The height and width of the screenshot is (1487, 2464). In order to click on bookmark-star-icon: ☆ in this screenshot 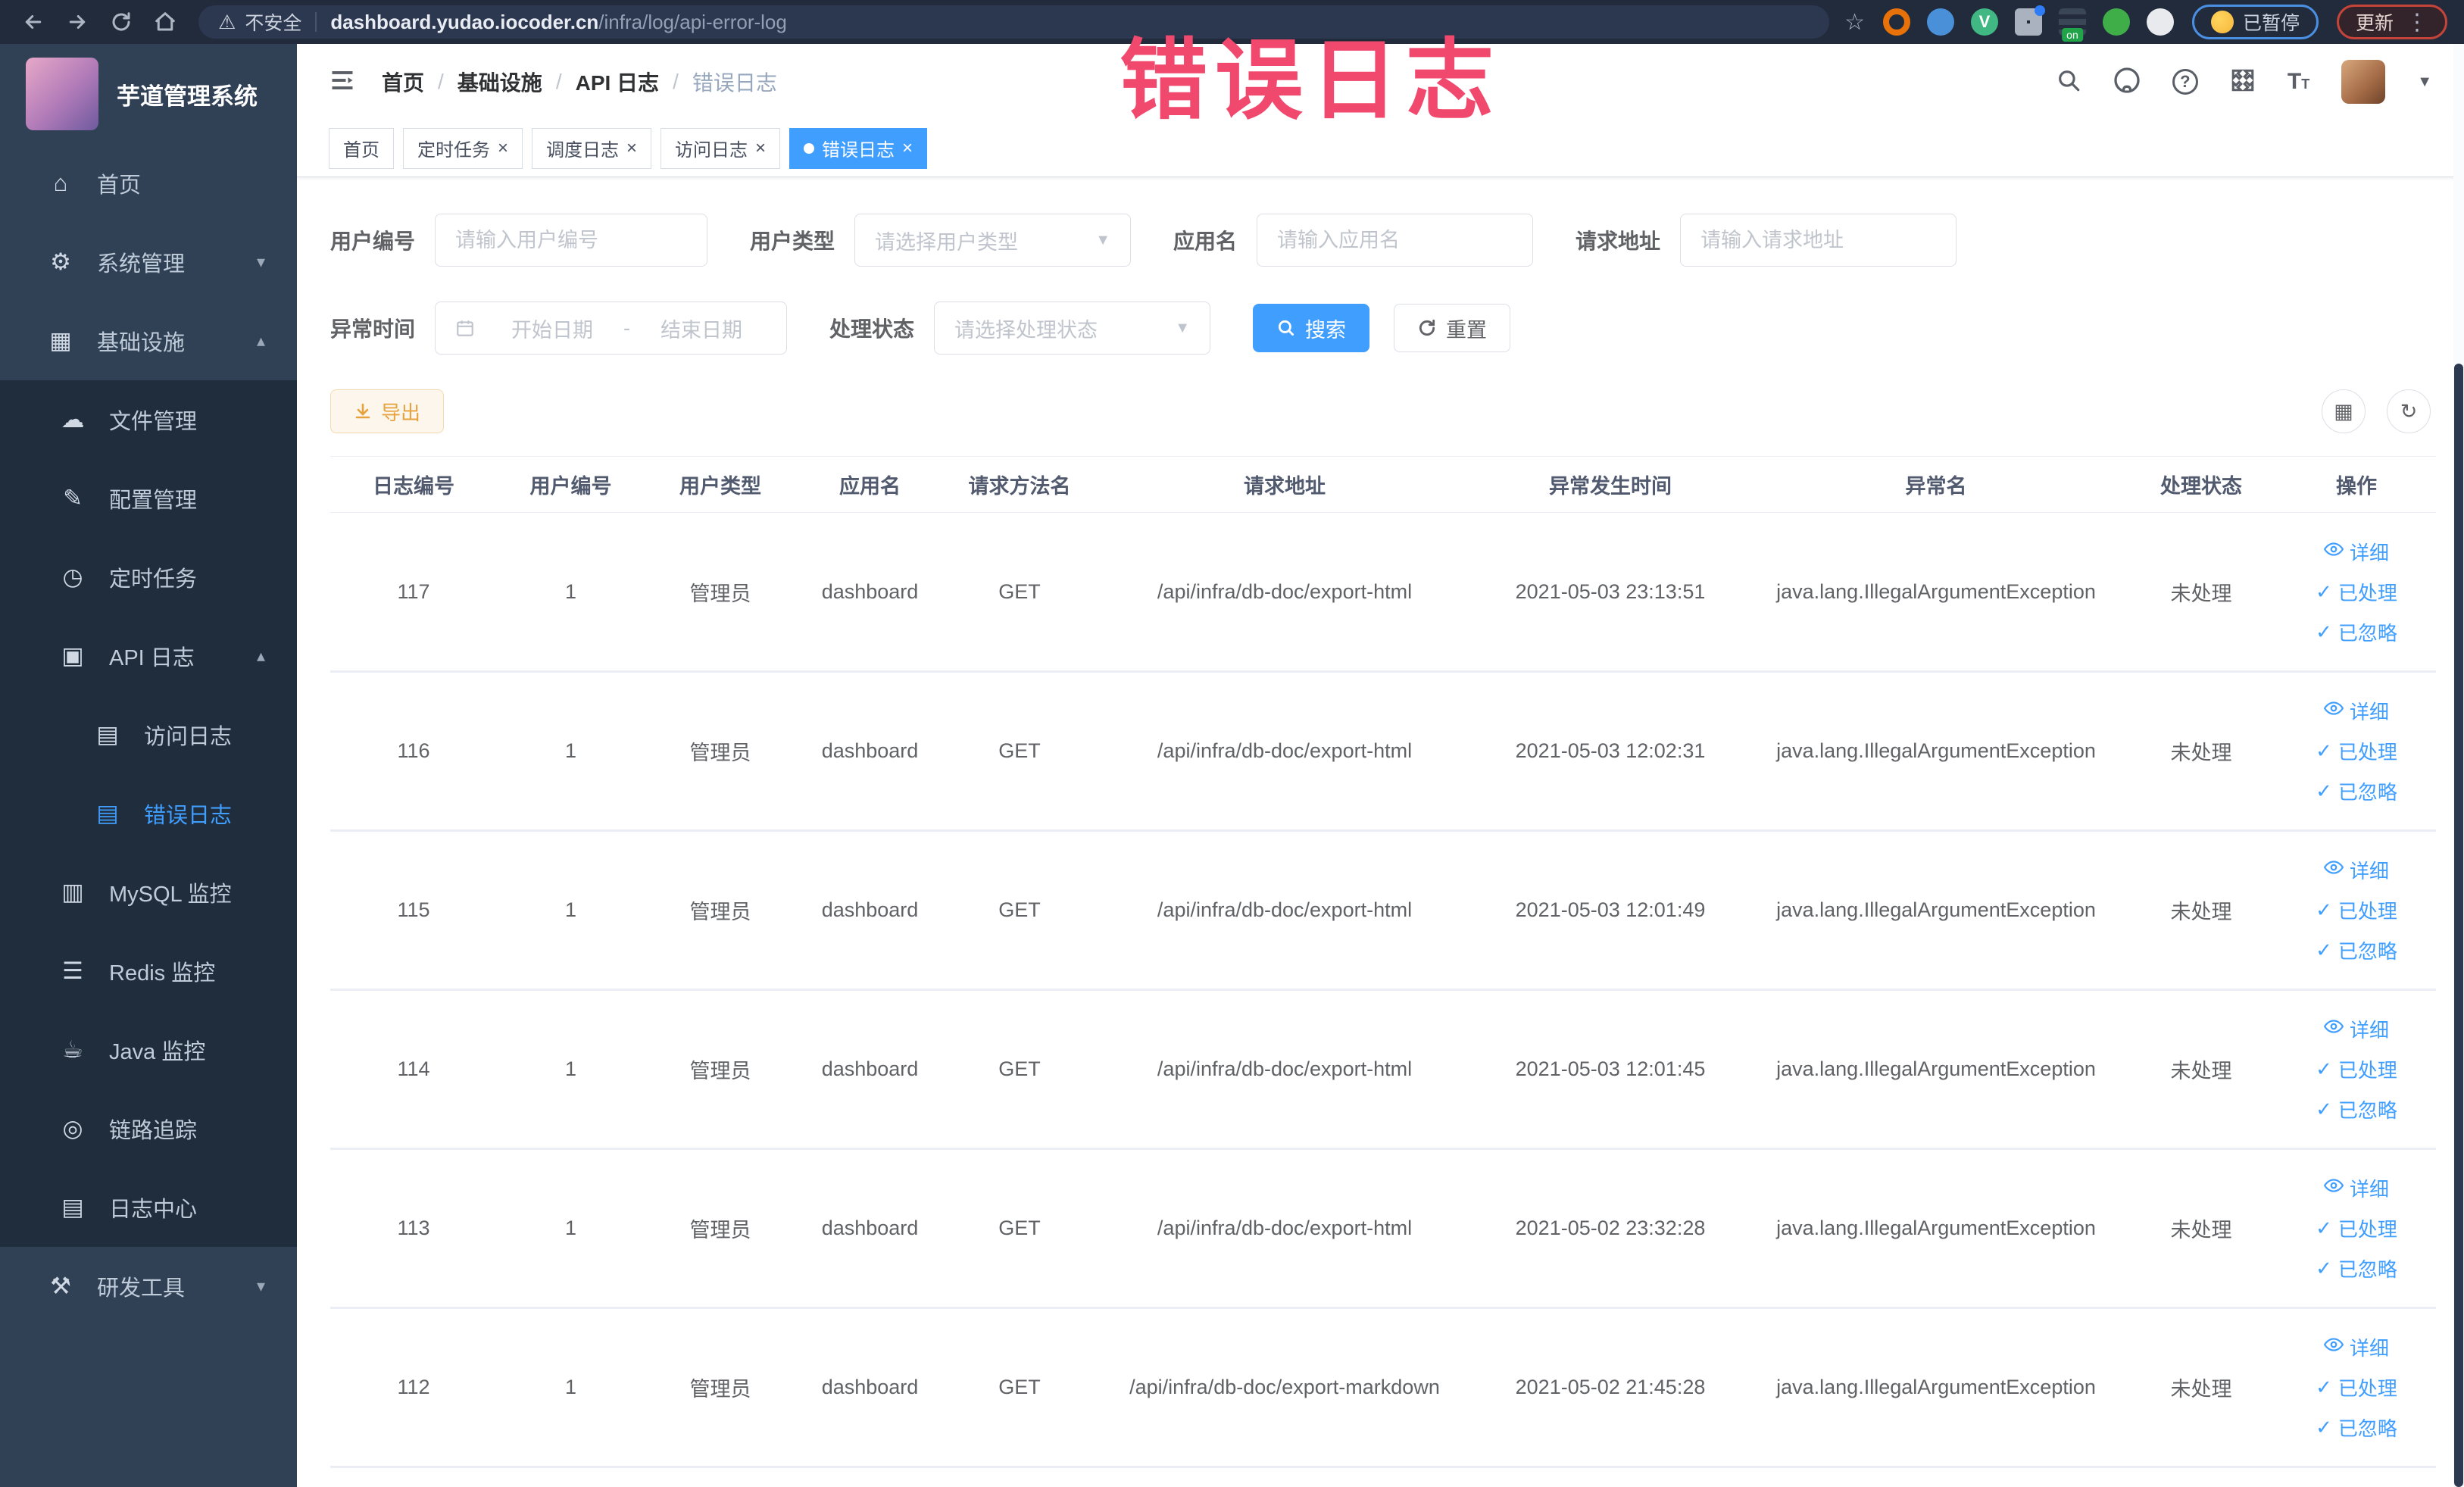, I will do `click(1854, 22)`.